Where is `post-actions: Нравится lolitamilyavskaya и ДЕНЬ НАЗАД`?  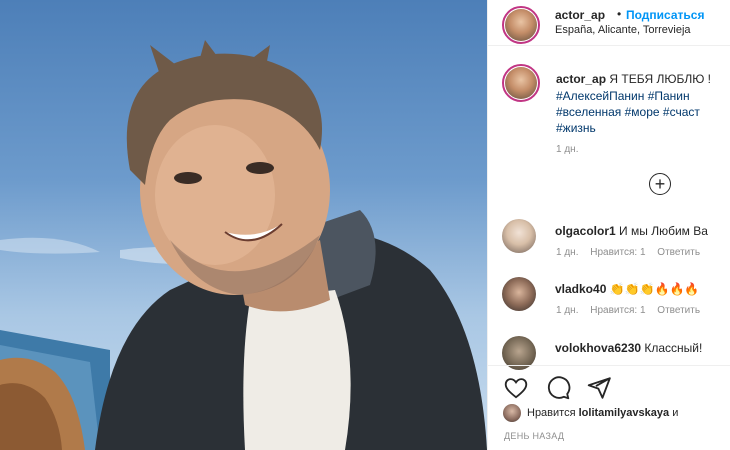
post-actions: Нравится lolitamilyavskaya и ДЕНЬ НАЗАД is located at coordinates (608, 407).